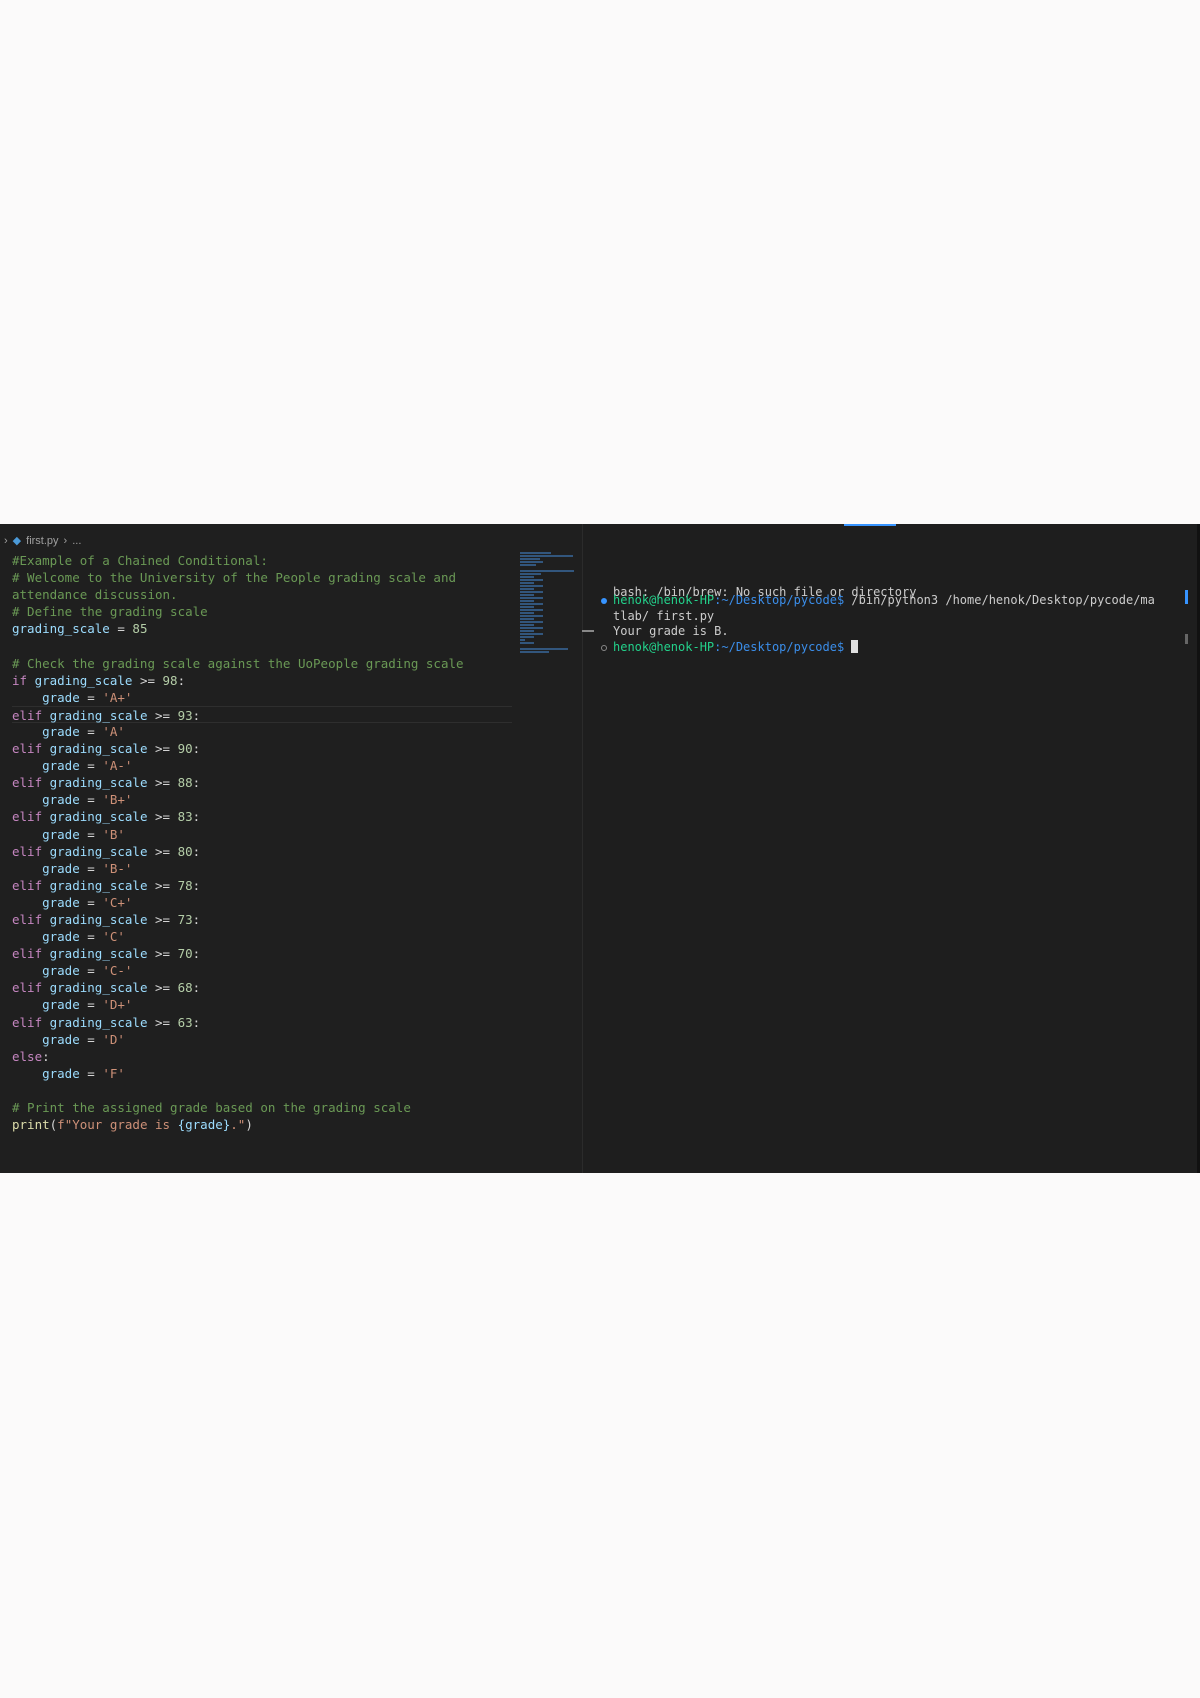 The width and height of the screenshot is (1200, 1698). What do you see at coordinates (262, 816) in the screenshot?
I see `code-line: elif grading_scale >= 83:` at bounding box center [262, 816].